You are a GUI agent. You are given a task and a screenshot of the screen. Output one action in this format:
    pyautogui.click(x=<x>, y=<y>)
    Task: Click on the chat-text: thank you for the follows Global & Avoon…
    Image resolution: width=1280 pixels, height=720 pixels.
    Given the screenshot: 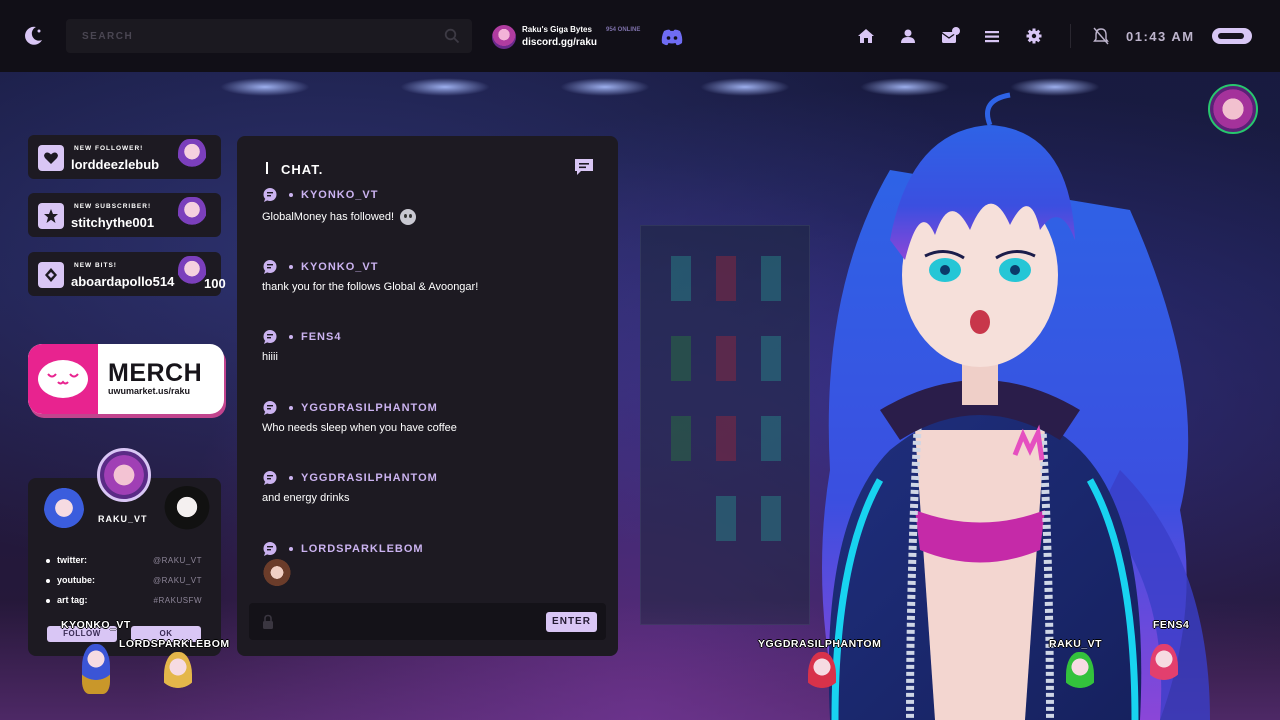 What is the action you would take?
    pyautogui.click(x=370, y=287)
    